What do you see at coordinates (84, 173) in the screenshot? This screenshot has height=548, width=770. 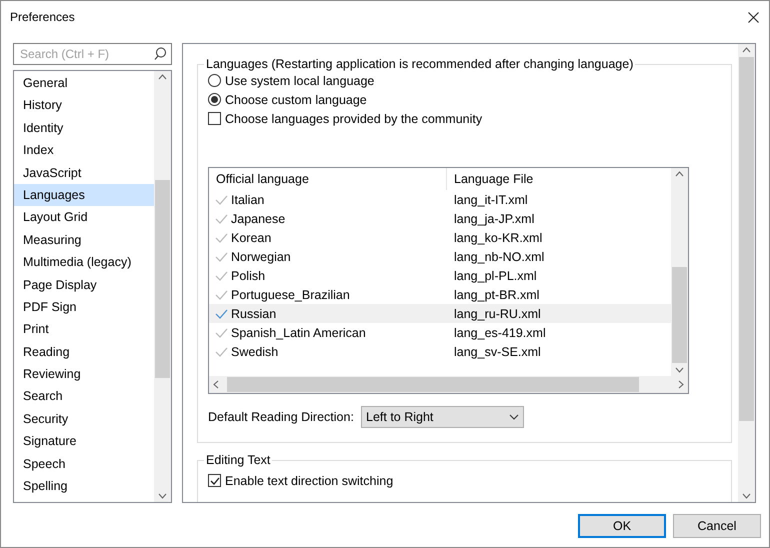 I see `sidebar-item: JavaScript` at bounding box center [84, 173].